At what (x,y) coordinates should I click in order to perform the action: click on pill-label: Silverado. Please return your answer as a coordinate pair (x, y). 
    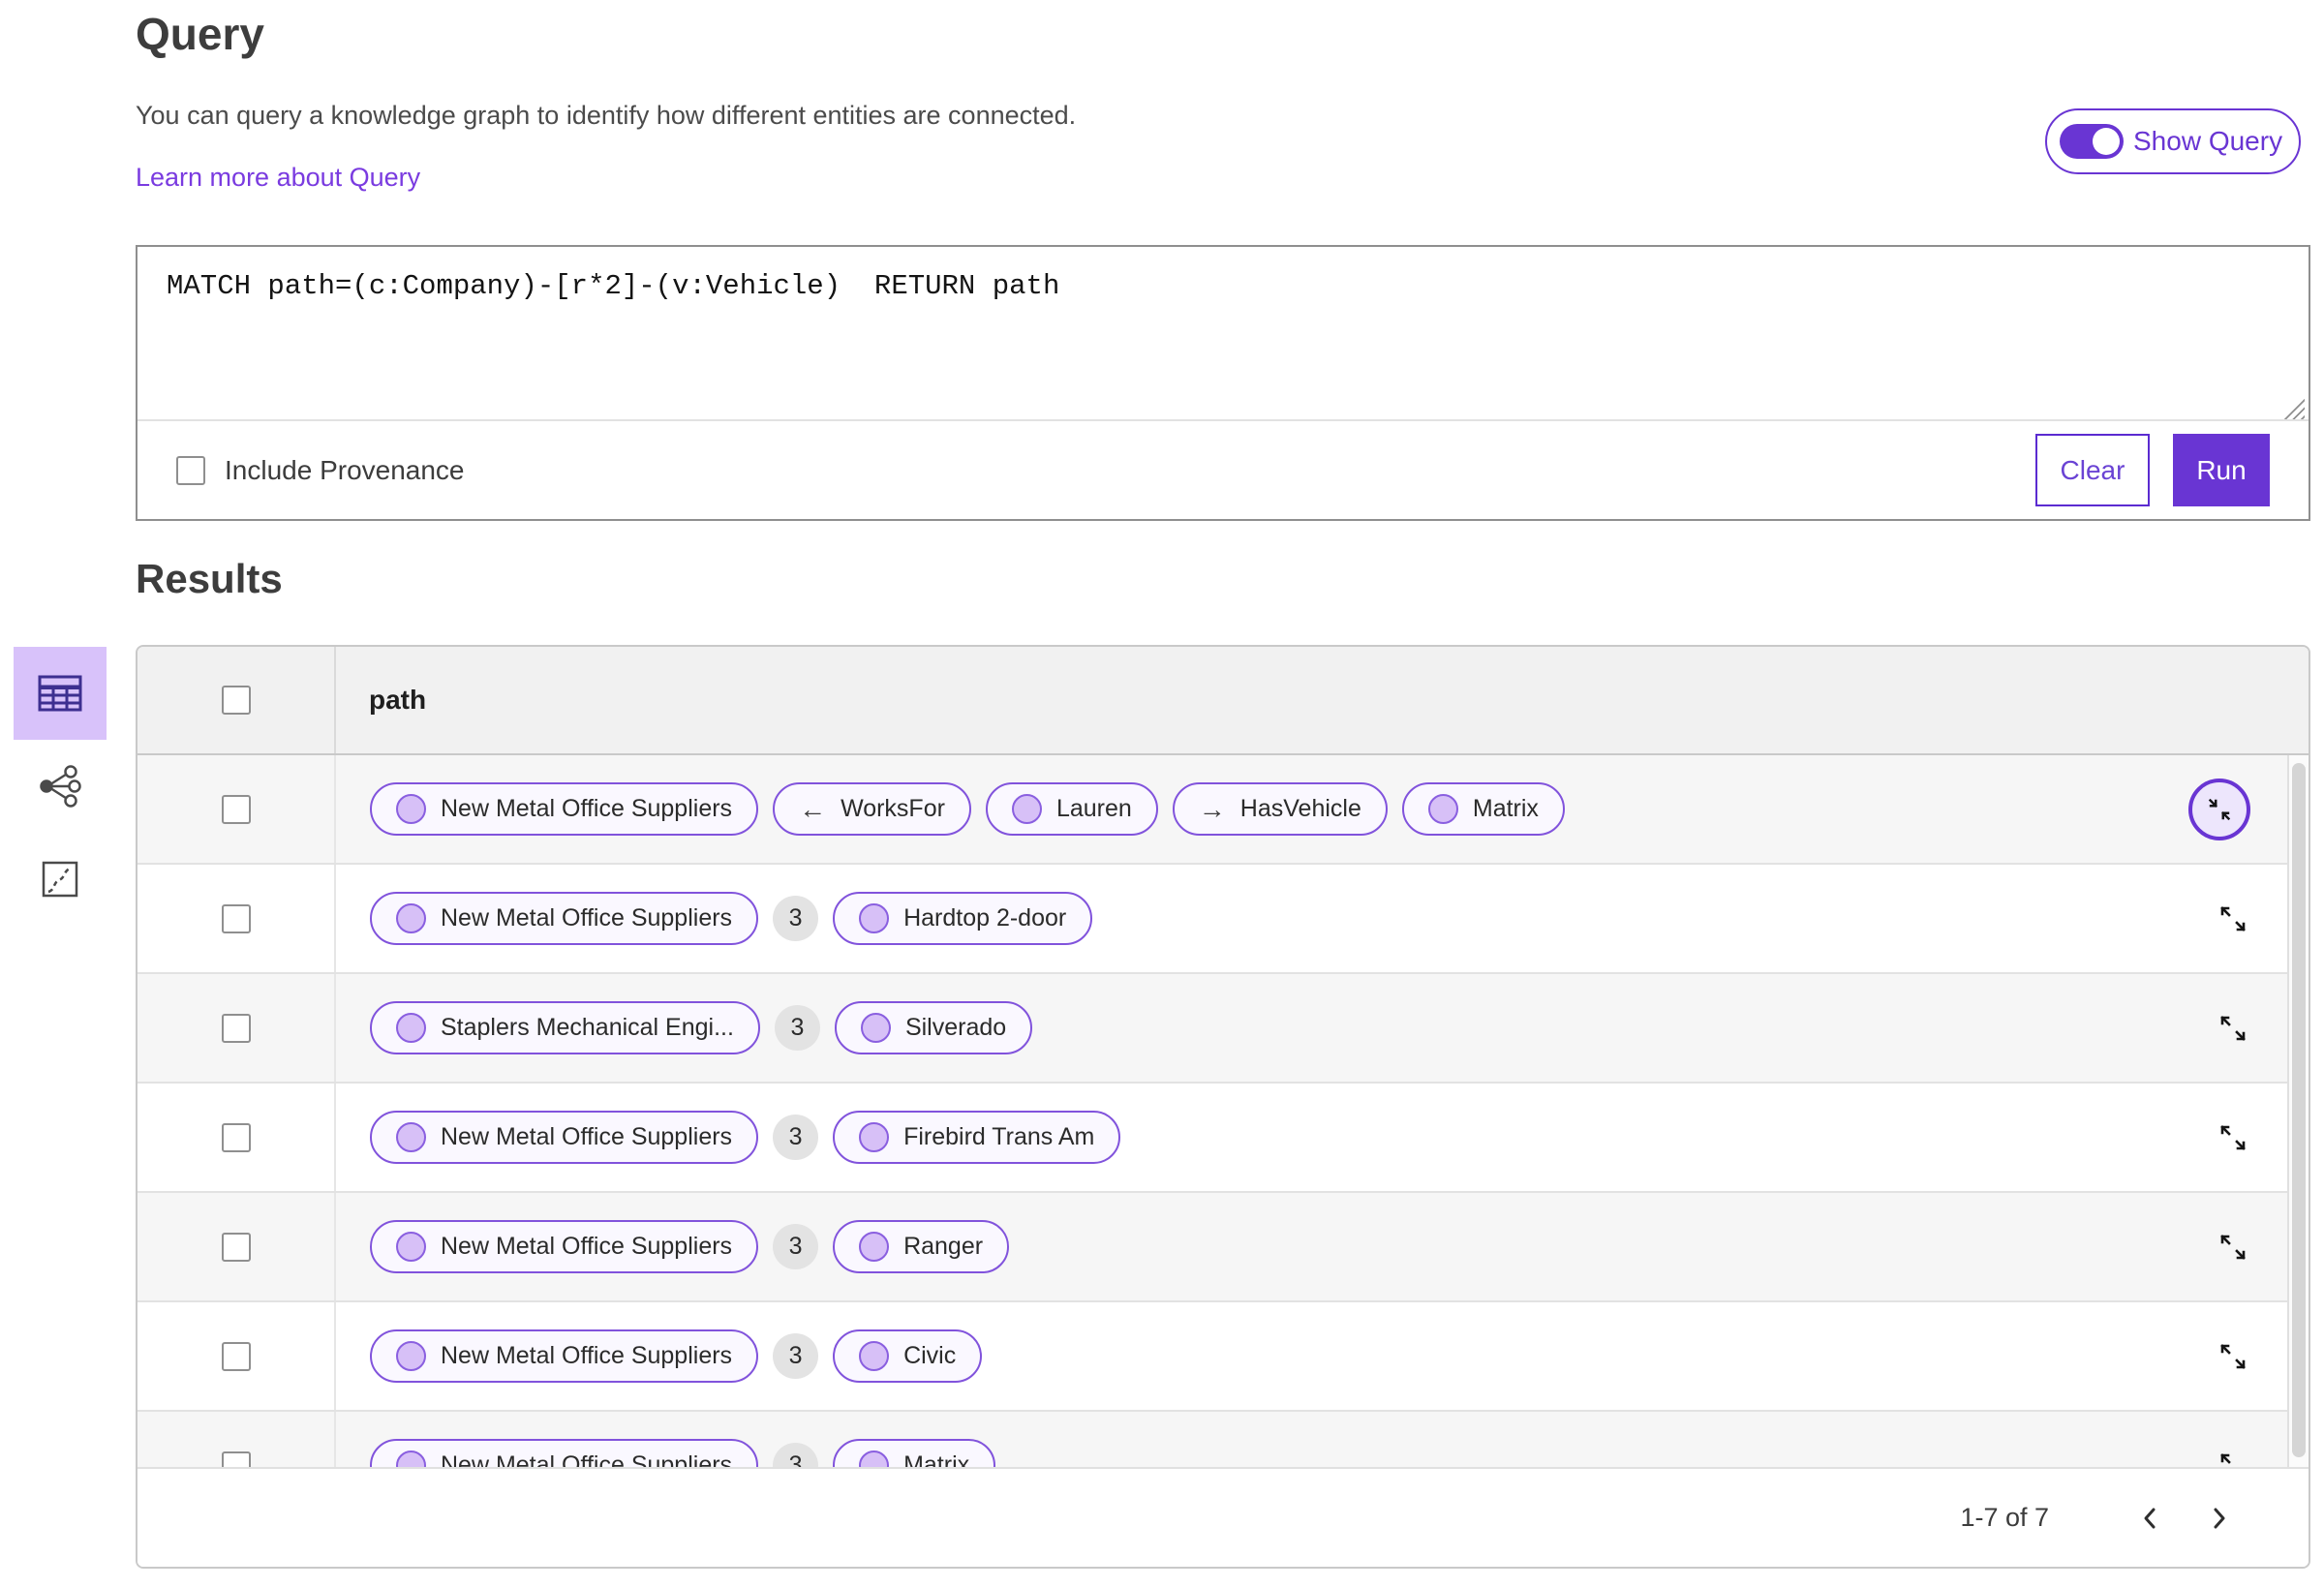
    Looking at the image, I should click on (955, 1027).